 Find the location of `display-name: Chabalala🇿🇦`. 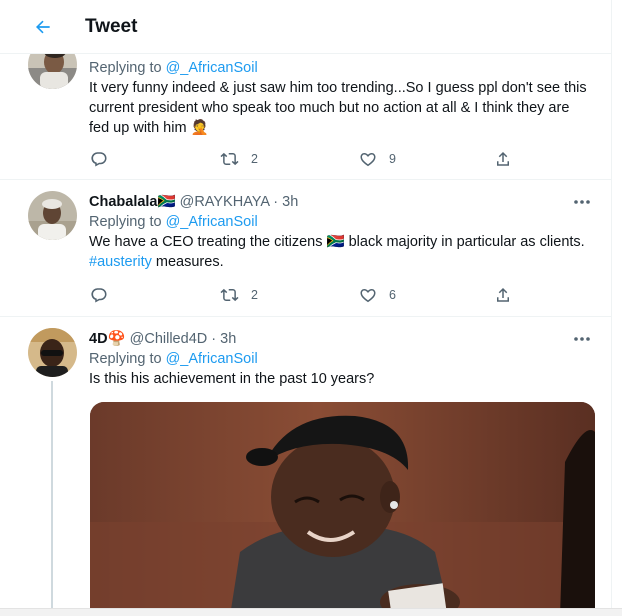

display-name: Chabalala🇿🇦 is located at coordinates (132, 202).